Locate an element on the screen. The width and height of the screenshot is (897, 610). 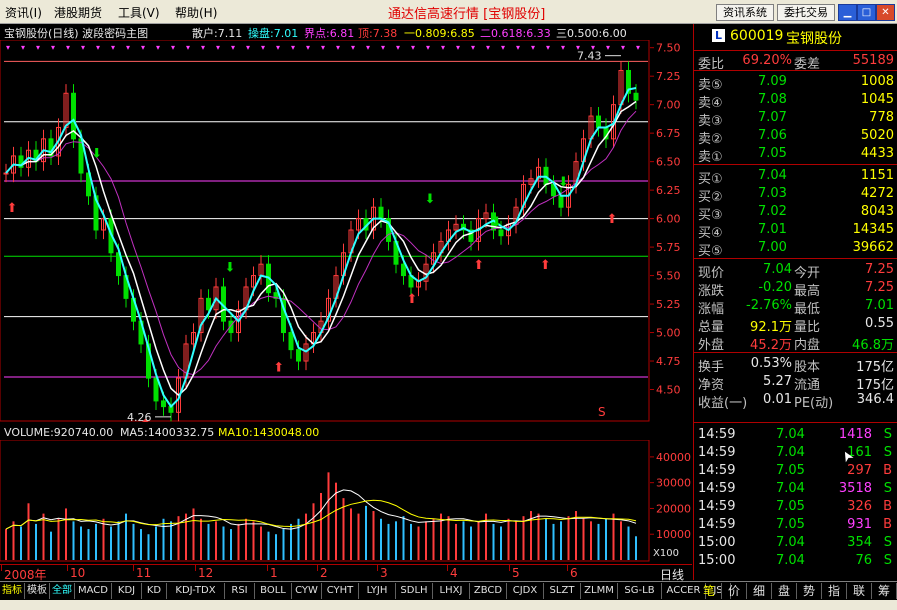
indicator-tab-指标: 指标 is located at coordinates (12, 591).